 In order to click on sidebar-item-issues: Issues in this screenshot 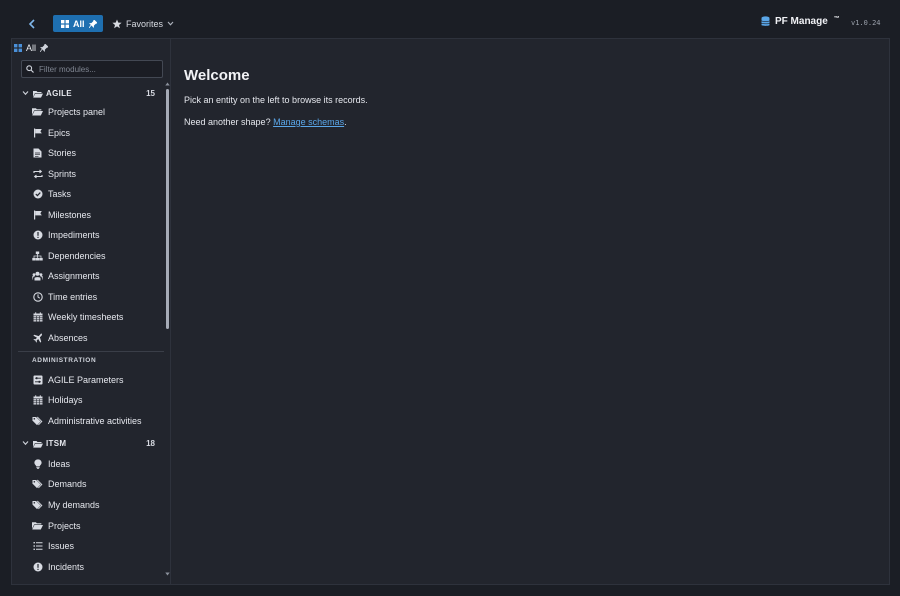, I will do `click(88, 546)`.